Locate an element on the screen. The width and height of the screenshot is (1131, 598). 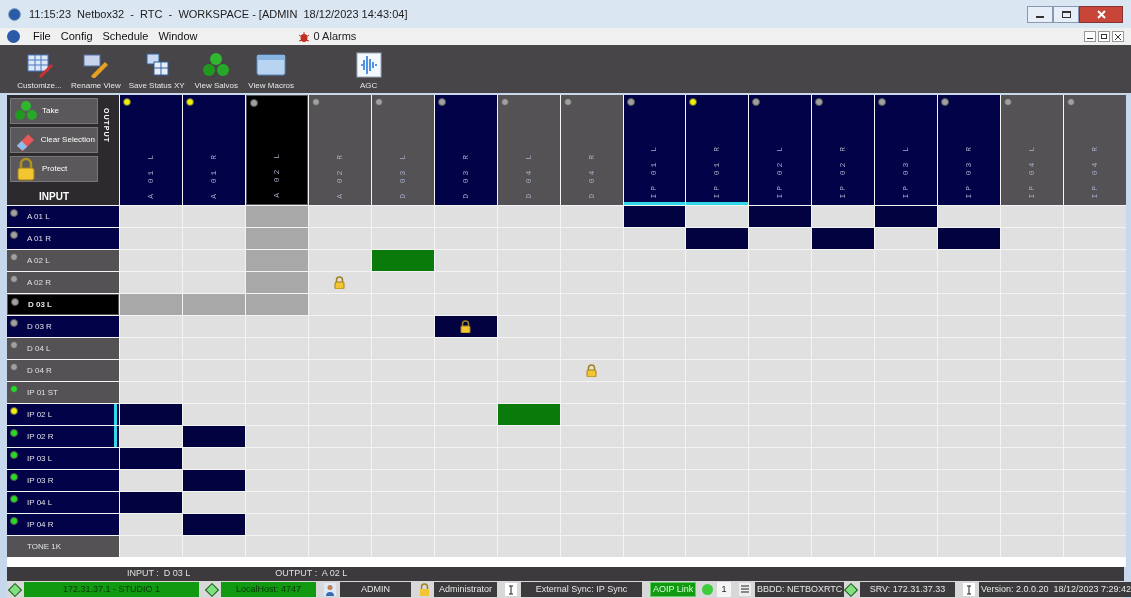
output-header: IP 04 R is located at coordinates (1095, 150).